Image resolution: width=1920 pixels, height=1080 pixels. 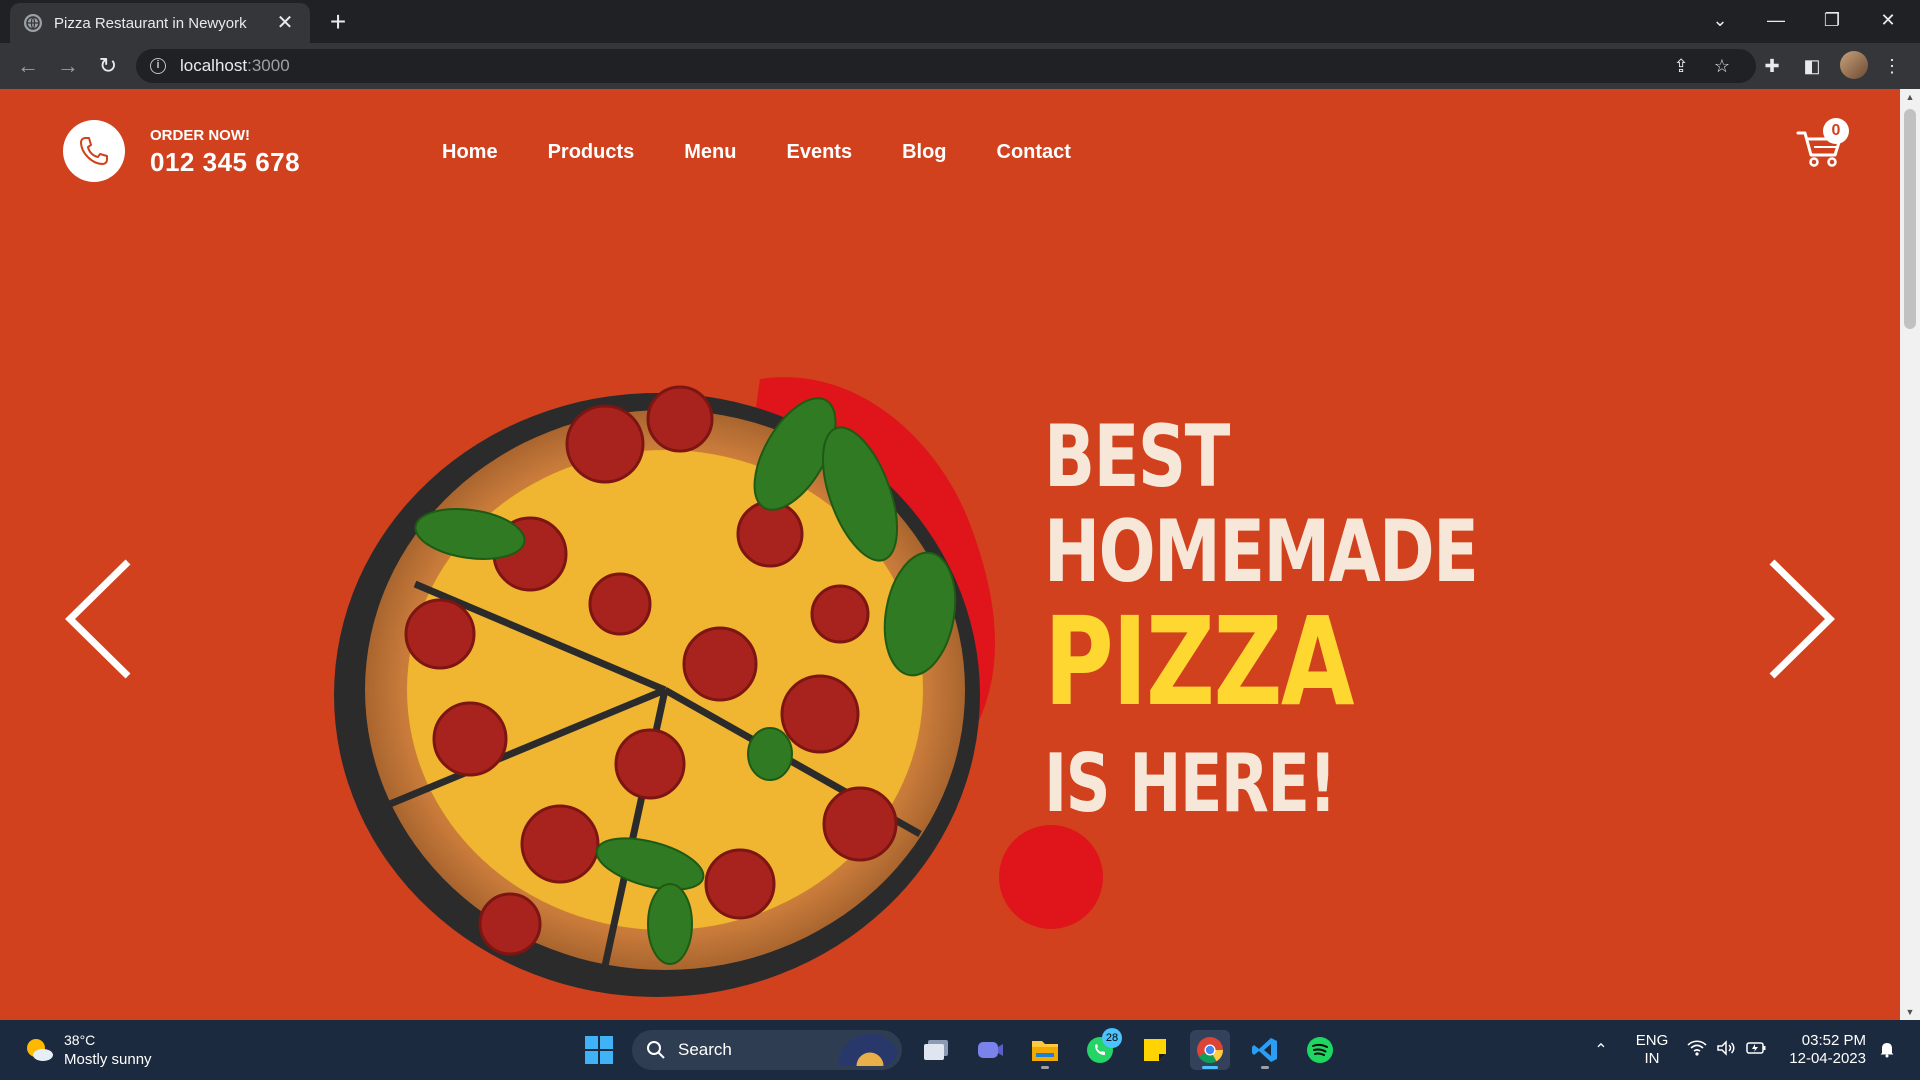 I want to click on more-menu-icon: ⋮, so click(x=1892, y=66).